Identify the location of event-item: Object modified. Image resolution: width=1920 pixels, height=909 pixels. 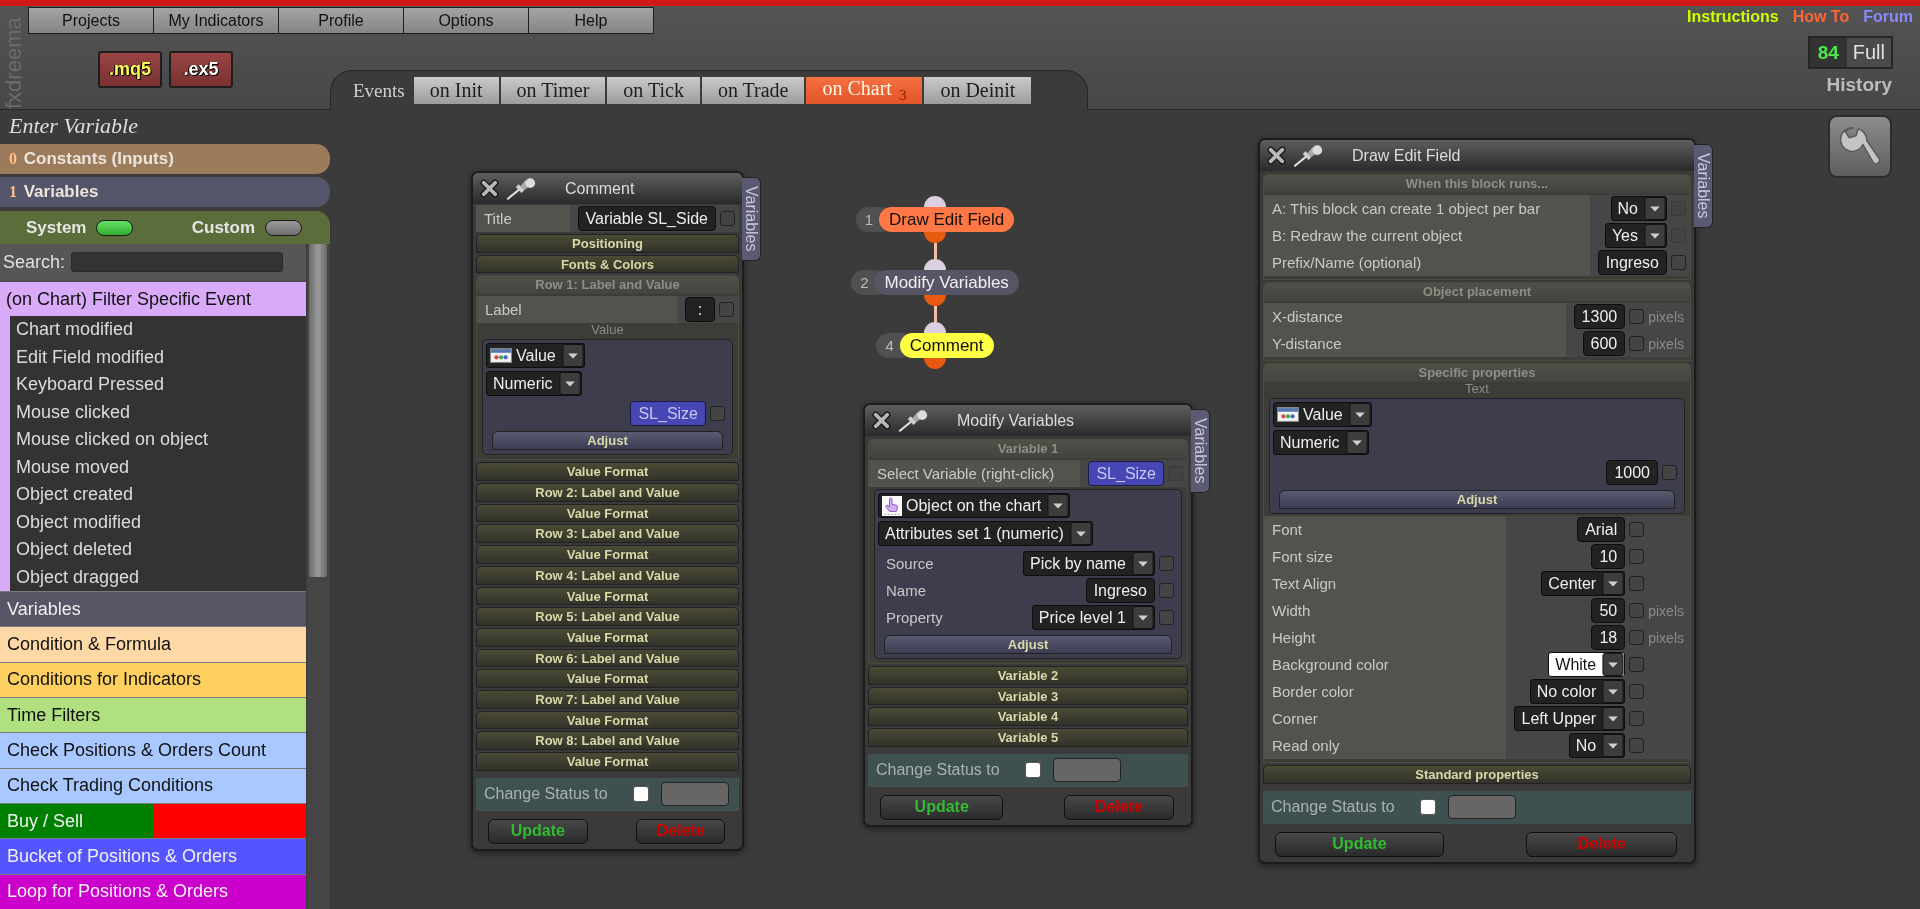
(161, 522).